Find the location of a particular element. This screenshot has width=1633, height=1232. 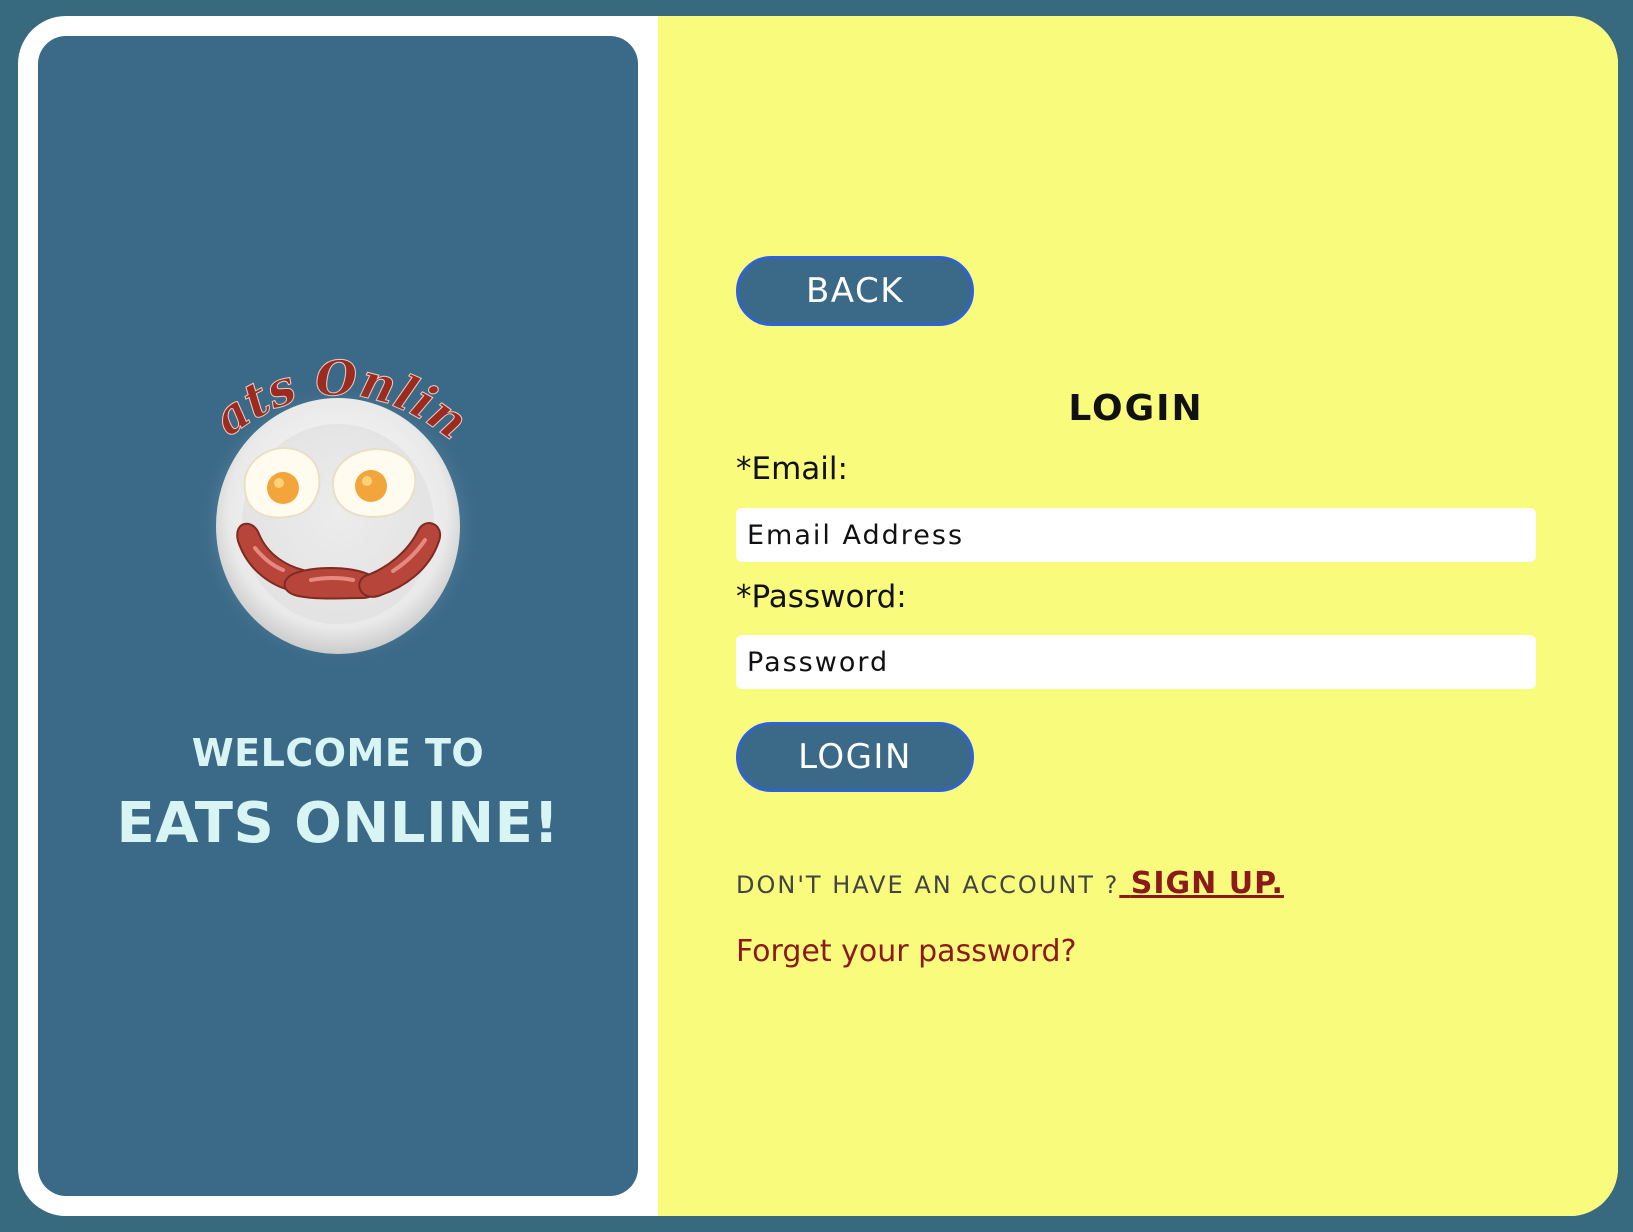

signup-link-label: SIGN UP. is located at coordinates (1207, 883).